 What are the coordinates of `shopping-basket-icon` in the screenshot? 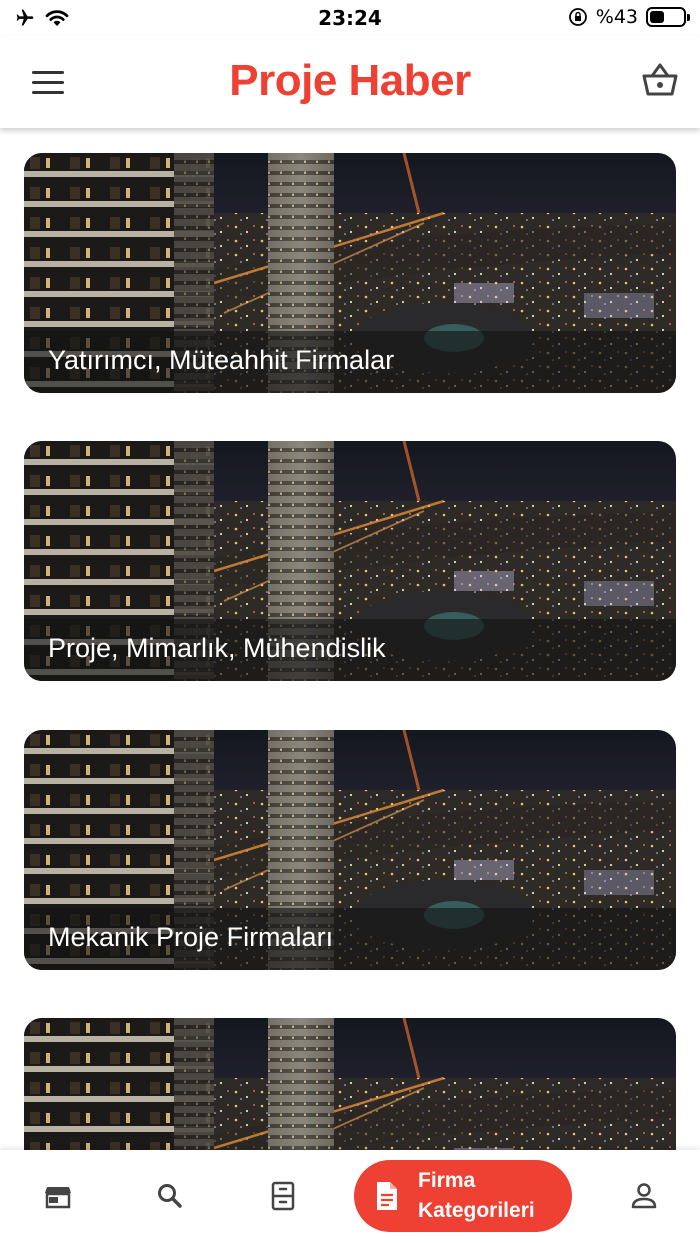 It's located at (660, 80).